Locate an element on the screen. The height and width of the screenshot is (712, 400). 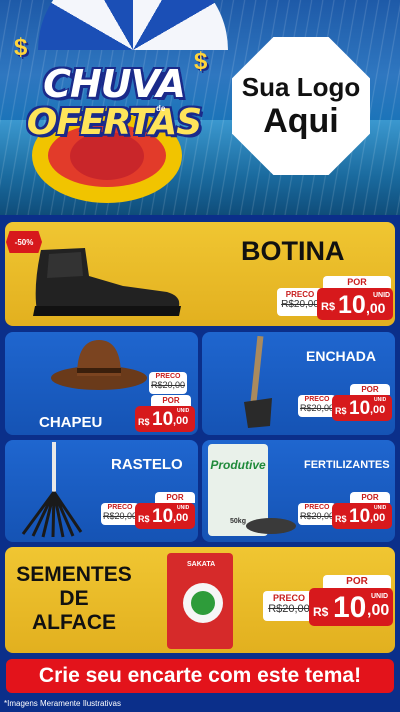
bag-brand: Produtive is located at coordinates (238, 465).